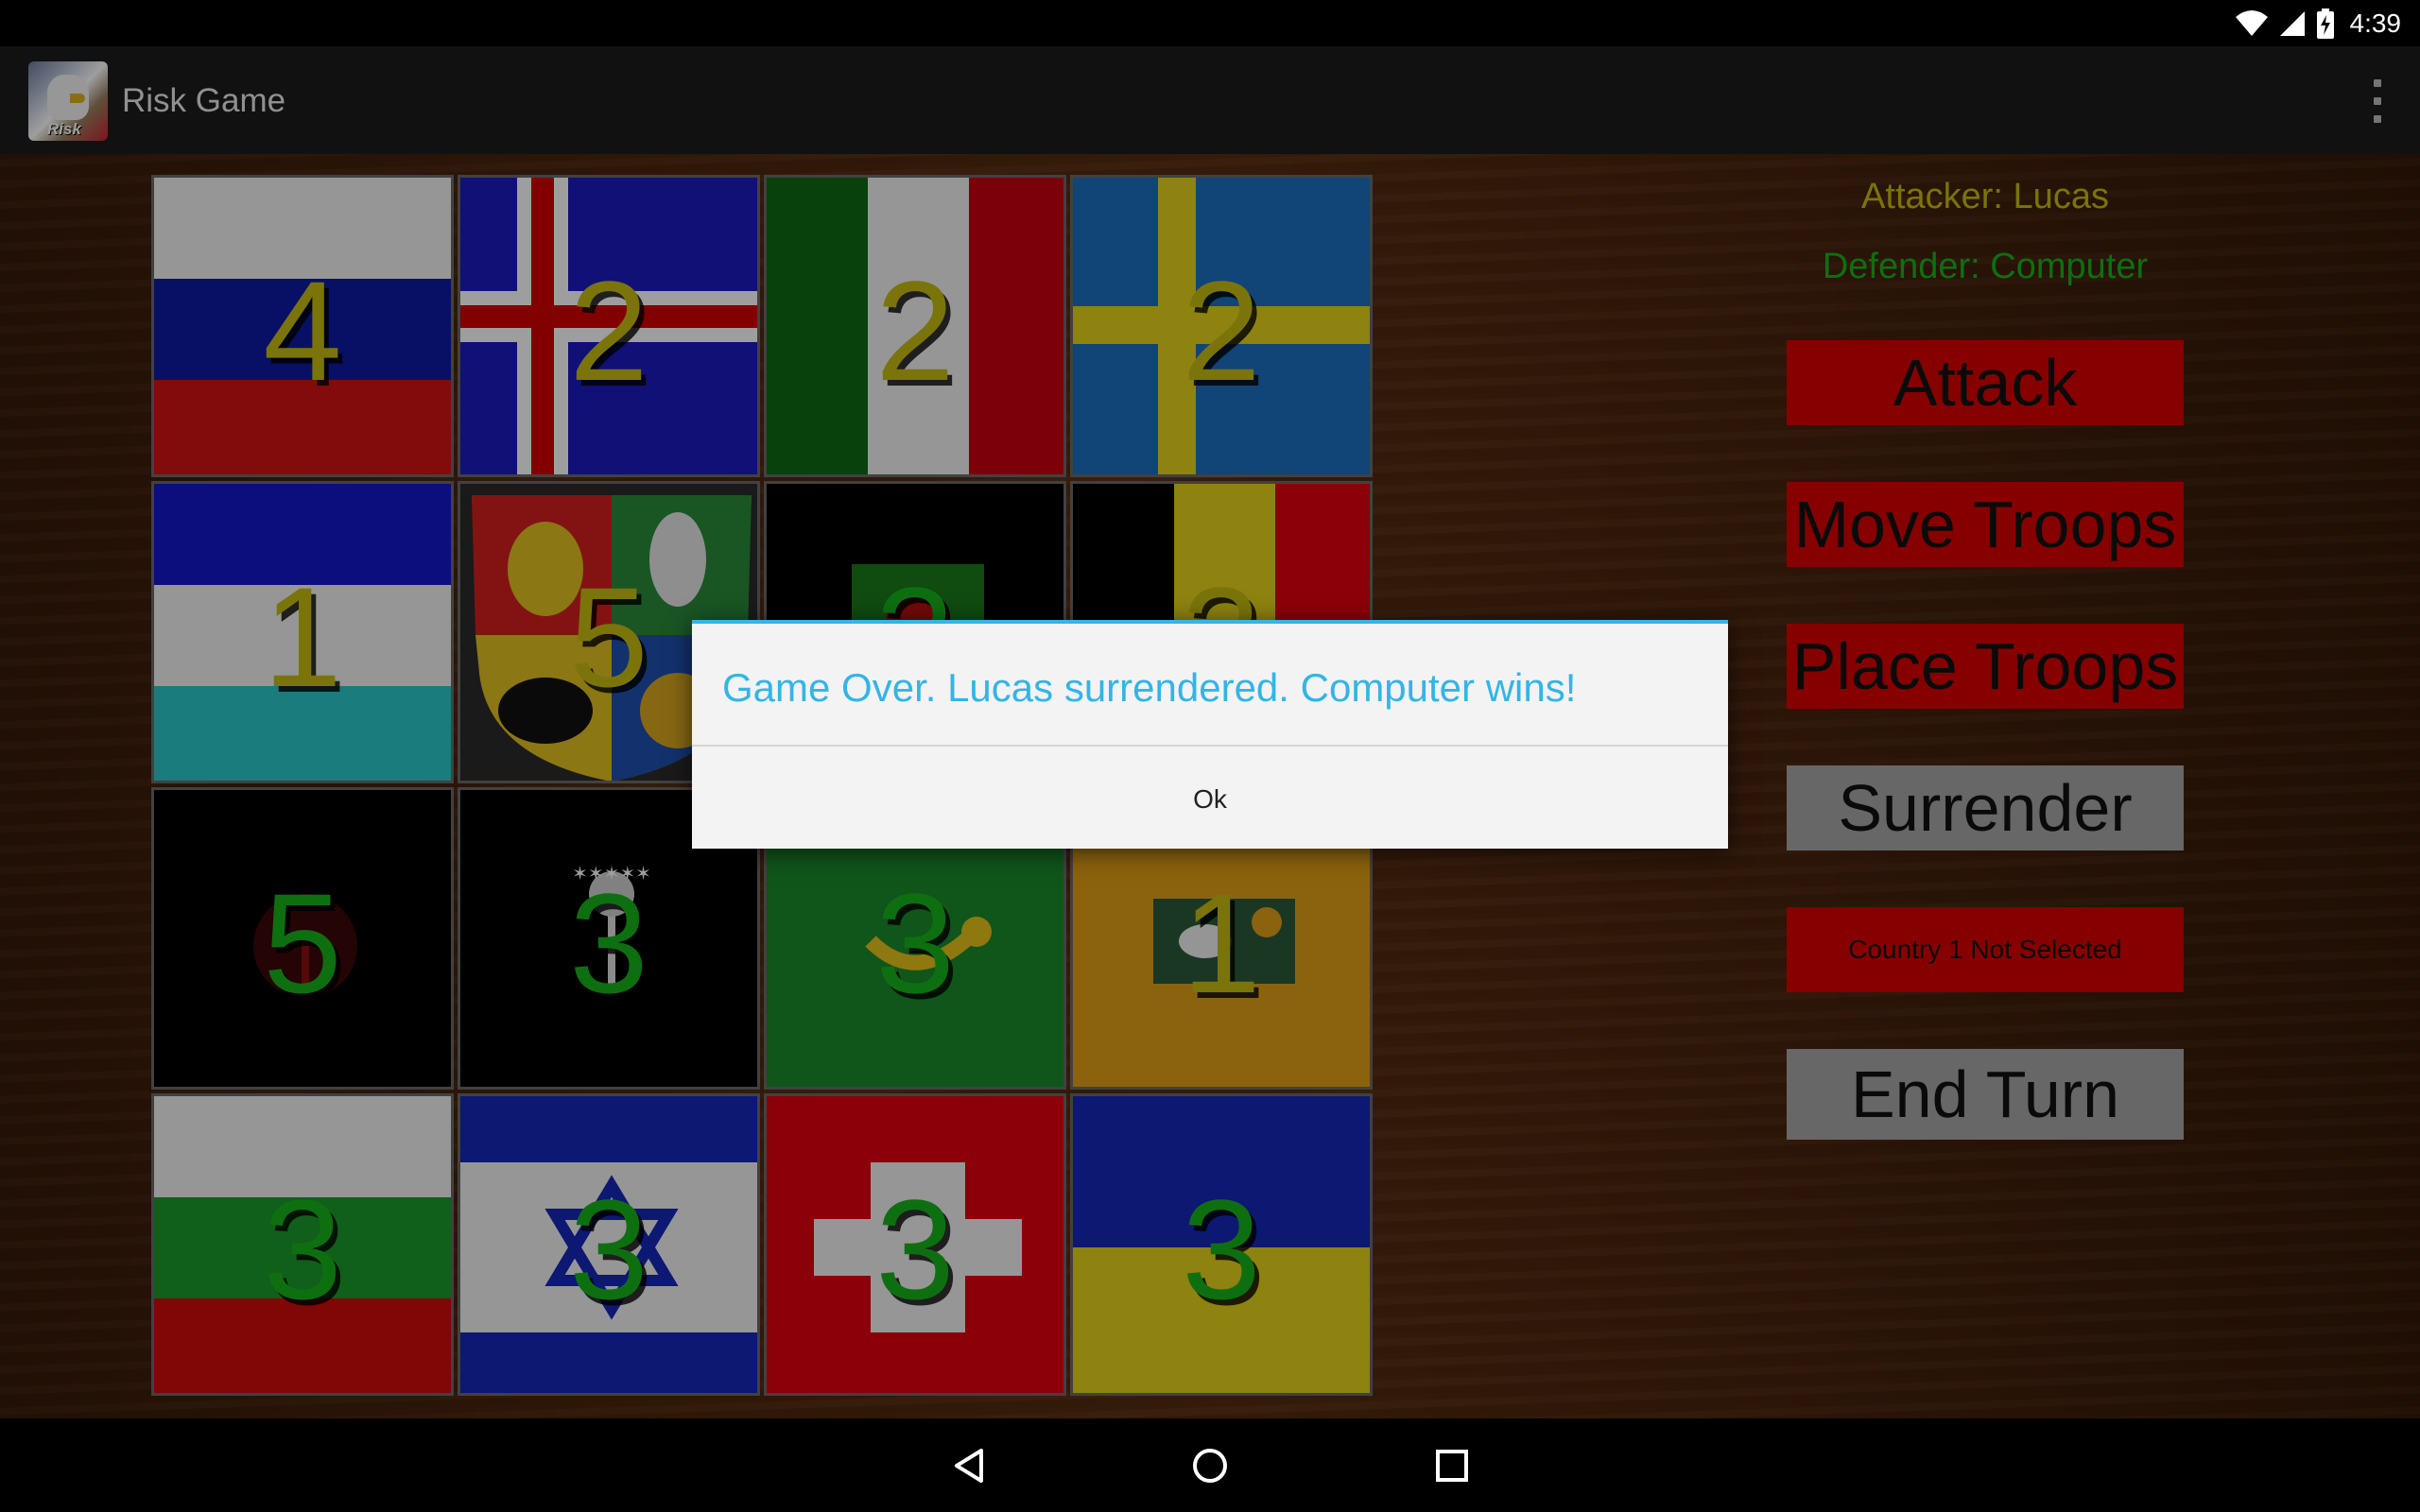  I want to click on cell-signal-icon, so click(2292, 23).